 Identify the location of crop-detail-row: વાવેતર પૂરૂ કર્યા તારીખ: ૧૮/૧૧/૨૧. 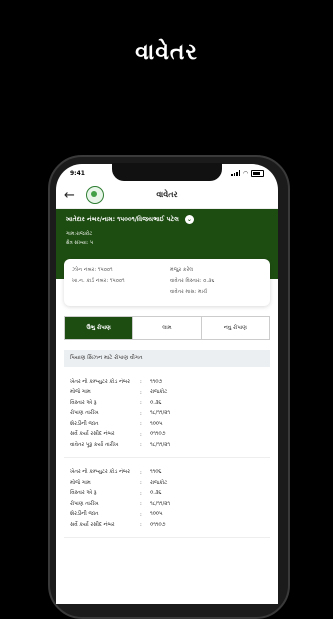
(169, 445).